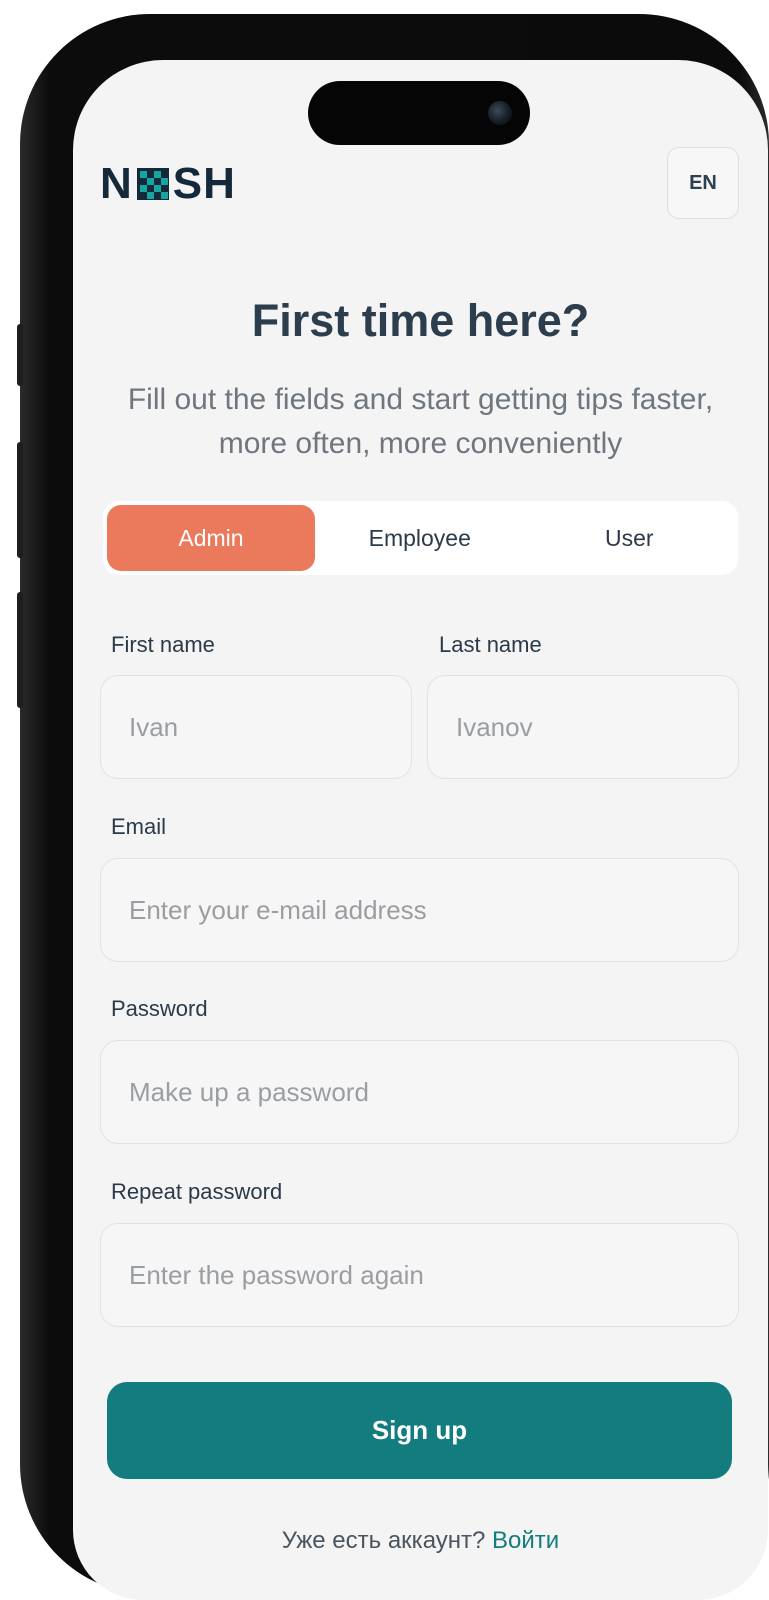 The height and width of the screenshot is (1600, 769). I want to click on last-name-label: Last name, so click(490, 644).